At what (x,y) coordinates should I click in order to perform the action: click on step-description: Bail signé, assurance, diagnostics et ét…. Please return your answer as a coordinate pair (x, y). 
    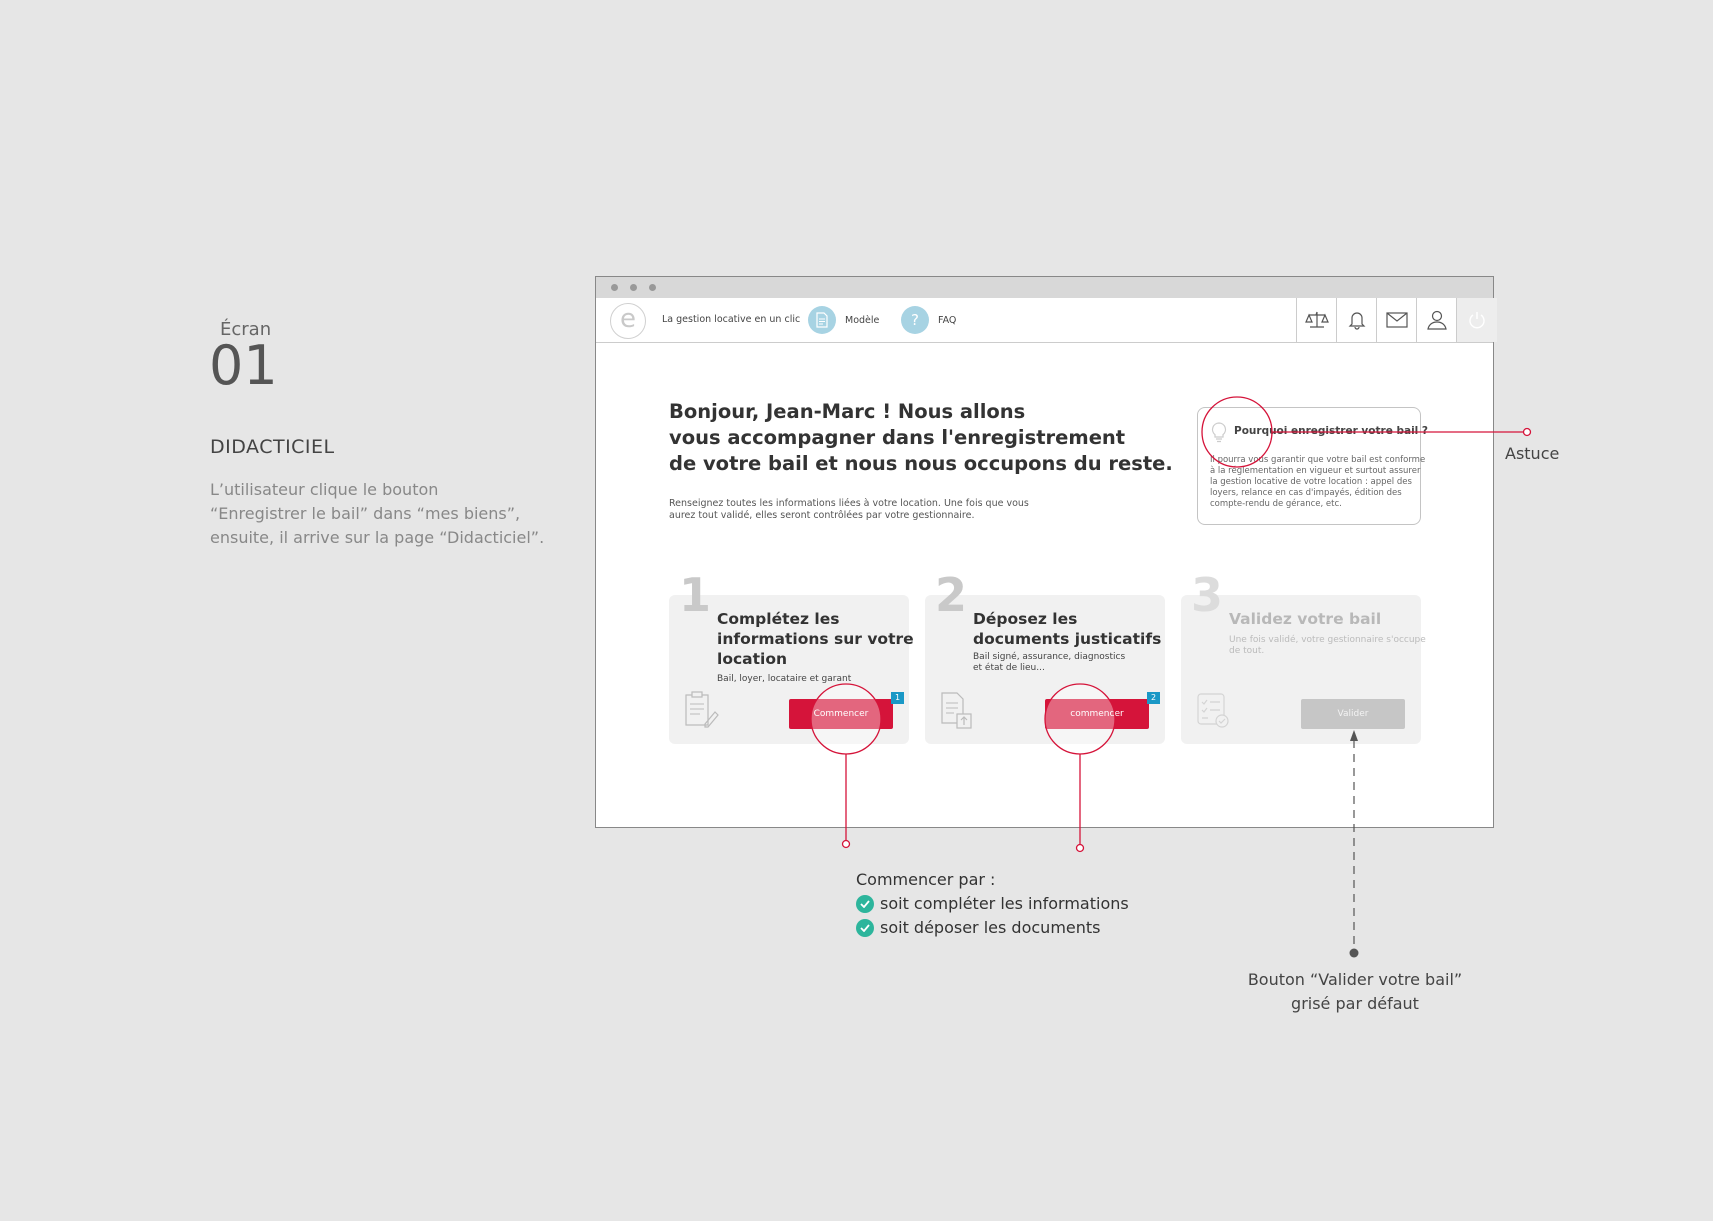
    Looking at the image, I should click on (1049, 662).